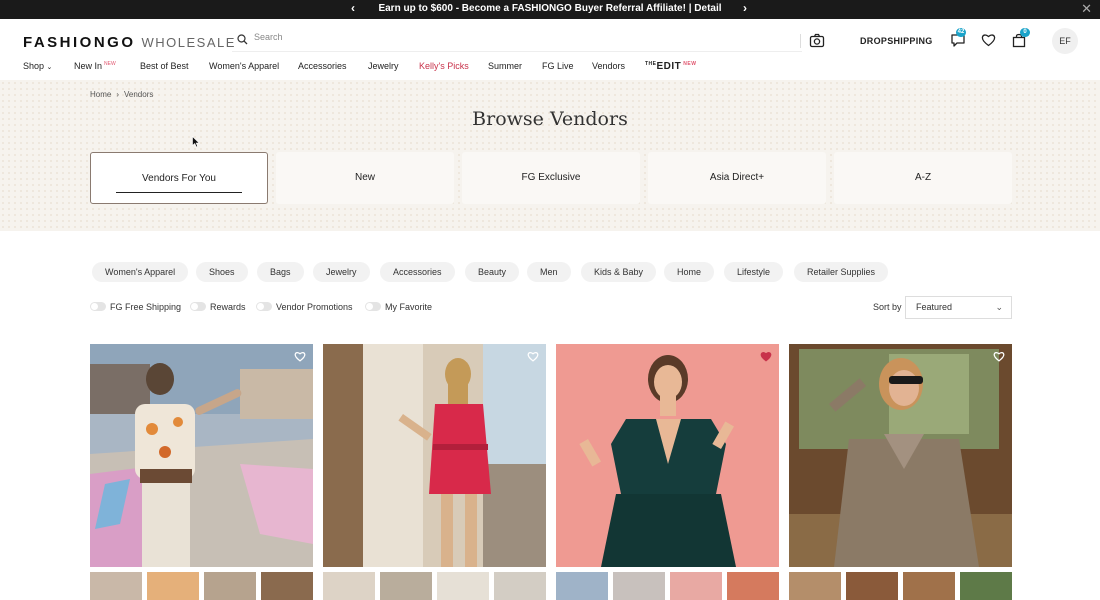  I want to click on sort-select: Featured ⌄, so click(958, 307).